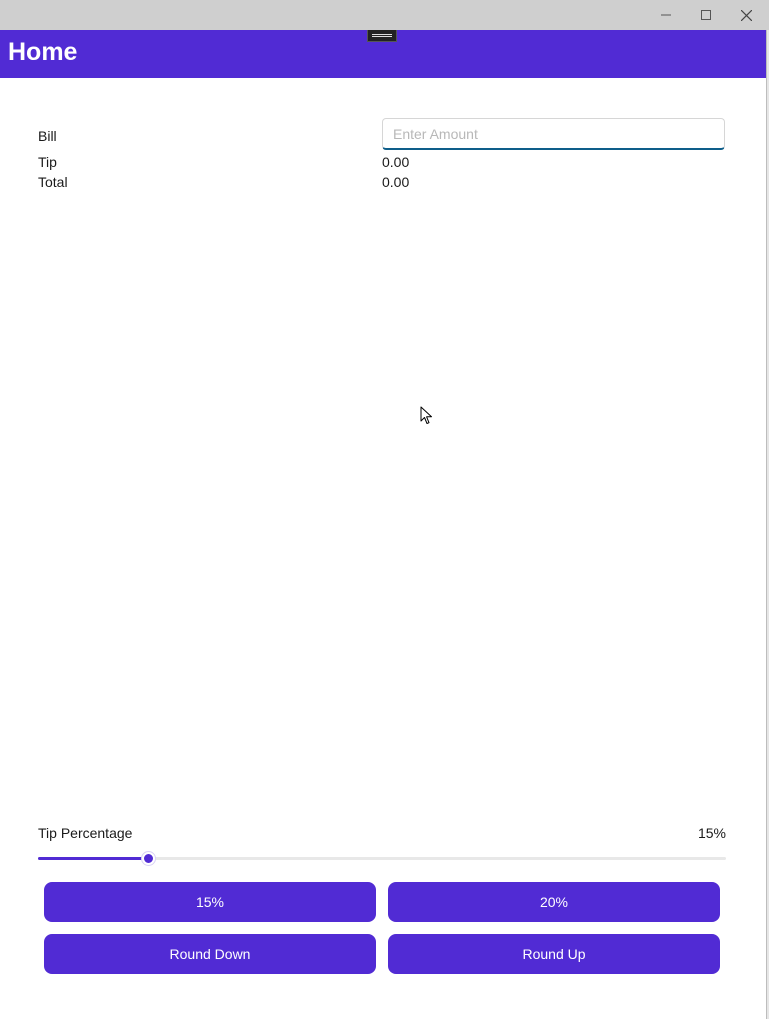 The width and height of the screenshot is (769, 1019). What do you see at coordinates (210, 902) in the screenshot?
I see `tip-15-button: 15%` at bounding box center [210, 902].